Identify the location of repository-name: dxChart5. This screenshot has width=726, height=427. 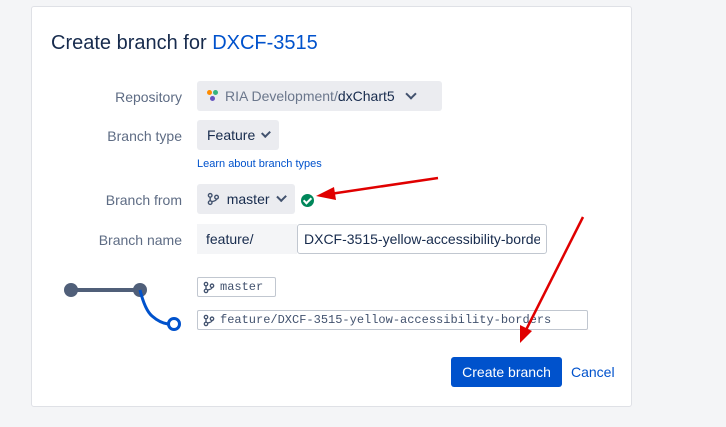
(366, 96).